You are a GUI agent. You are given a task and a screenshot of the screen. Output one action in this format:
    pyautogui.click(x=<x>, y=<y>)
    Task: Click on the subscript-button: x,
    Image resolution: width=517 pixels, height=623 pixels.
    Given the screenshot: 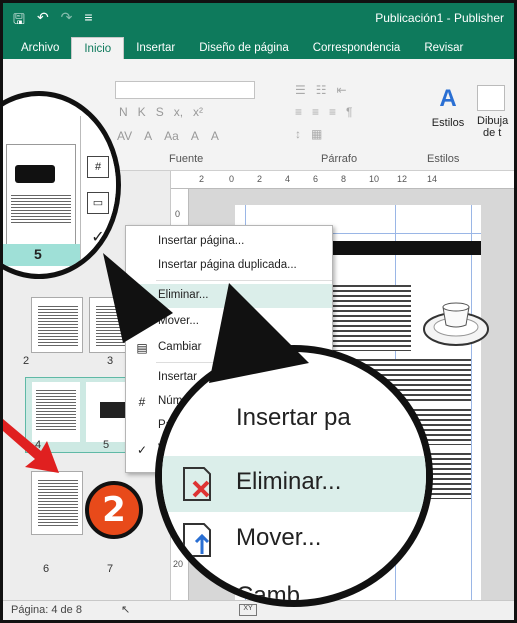 What is the action you would take?
    pyautogui.click(x=178, y=112)
    